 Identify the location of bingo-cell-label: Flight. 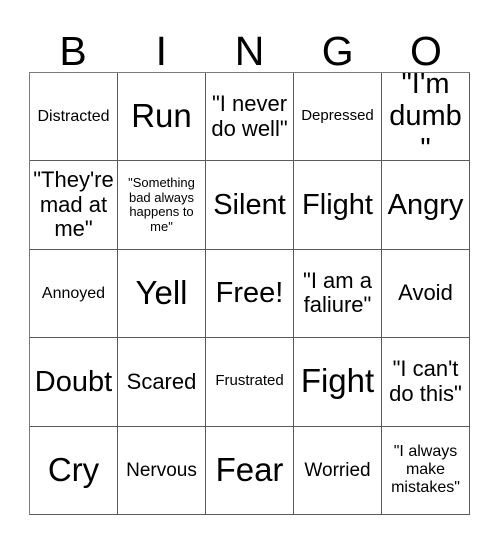
(337, 204).